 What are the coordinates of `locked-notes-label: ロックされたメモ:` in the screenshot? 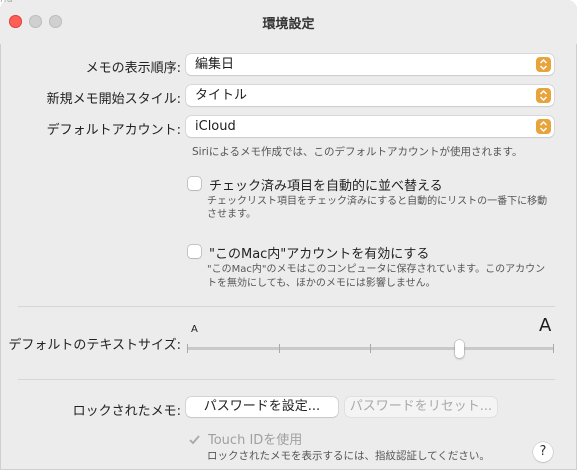 It's located at (126, 411).